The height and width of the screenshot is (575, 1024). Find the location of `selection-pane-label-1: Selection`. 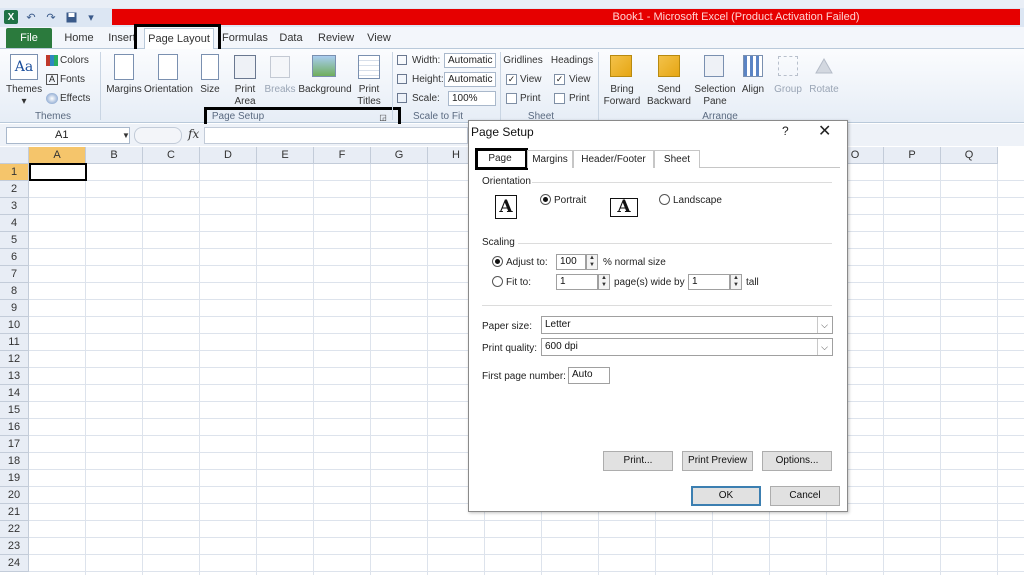

selection-pane-label-1: Selection is located at coordinates (715, 89).